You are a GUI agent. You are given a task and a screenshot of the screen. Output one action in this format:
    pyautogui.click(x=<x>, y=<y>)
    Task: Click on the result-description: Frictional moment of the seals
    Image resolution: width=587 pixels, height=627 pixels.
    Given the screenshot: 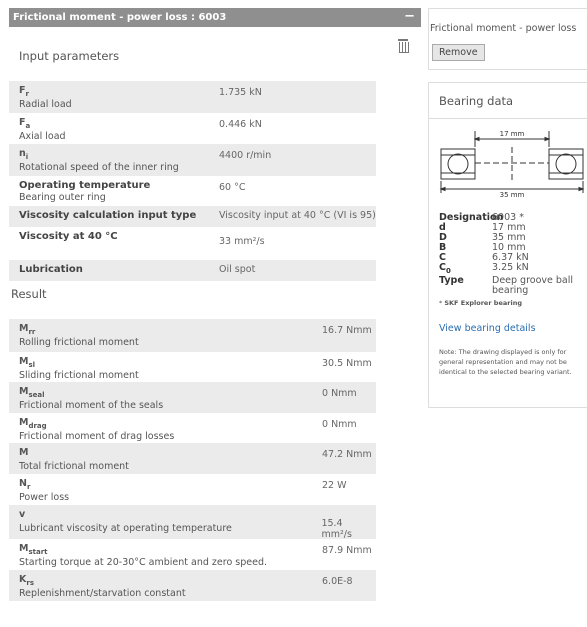 What is the action you would take?
    pyautogui.click(x=91, y=405)
    